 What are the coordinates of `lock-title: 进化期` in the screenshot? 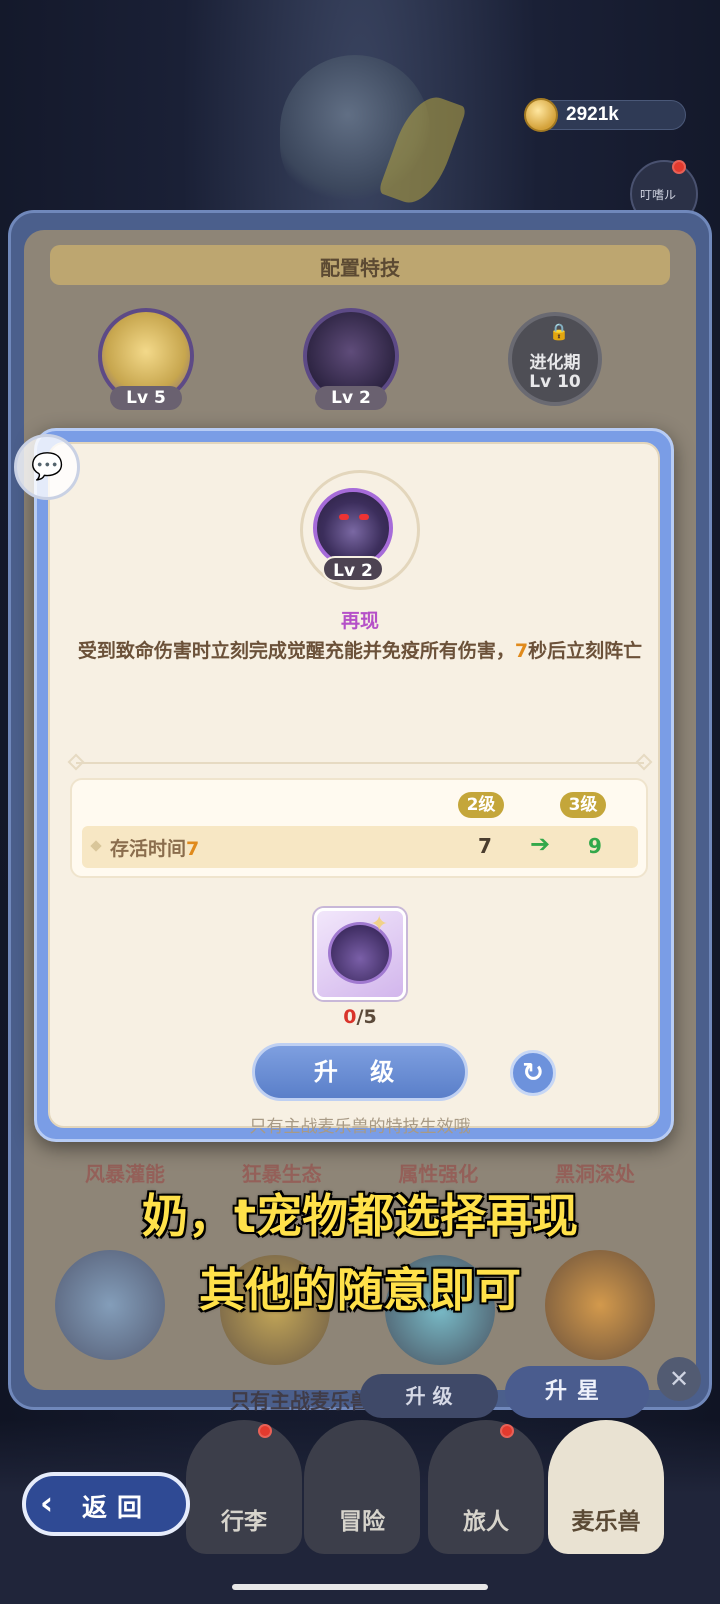 It's located at (555, 363).